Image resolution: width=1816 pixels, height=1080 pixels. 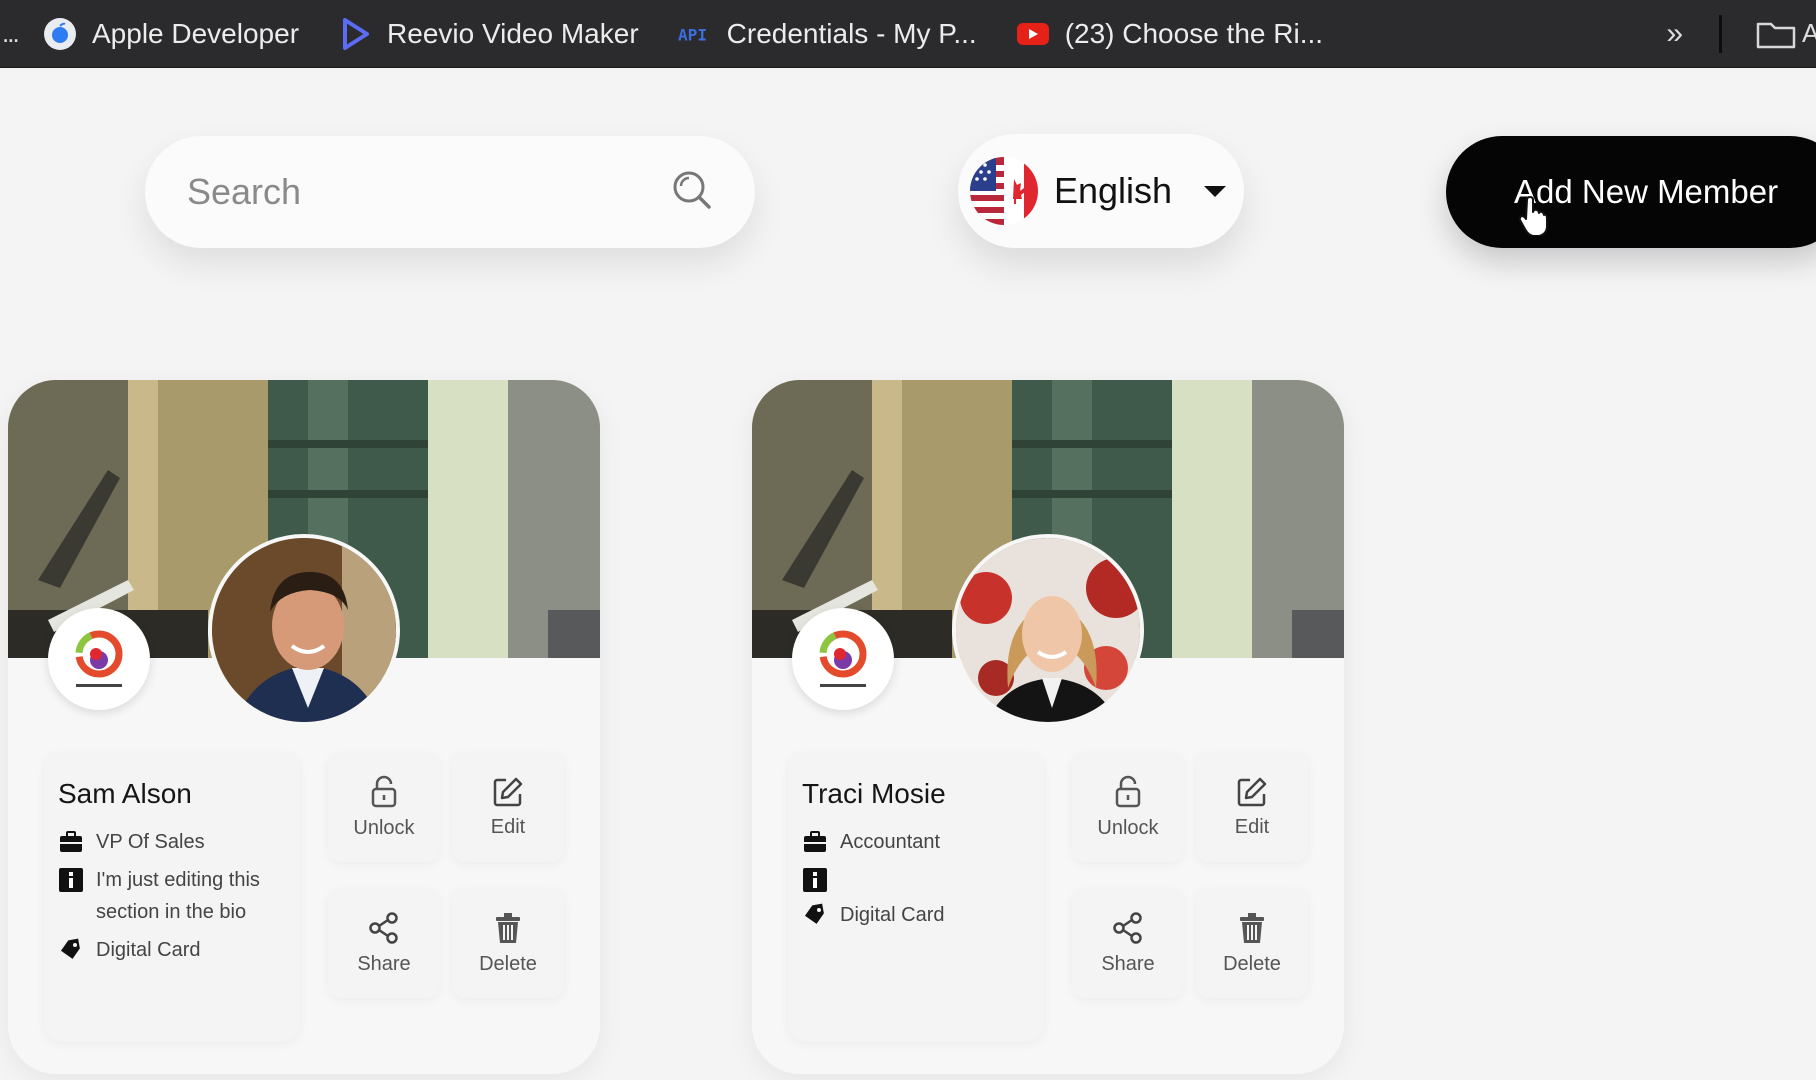 What do you see at coordinates (1004, 191) in the screenshot?
I see `us-canada-flag-icon` at bounding box center [1004, 191].